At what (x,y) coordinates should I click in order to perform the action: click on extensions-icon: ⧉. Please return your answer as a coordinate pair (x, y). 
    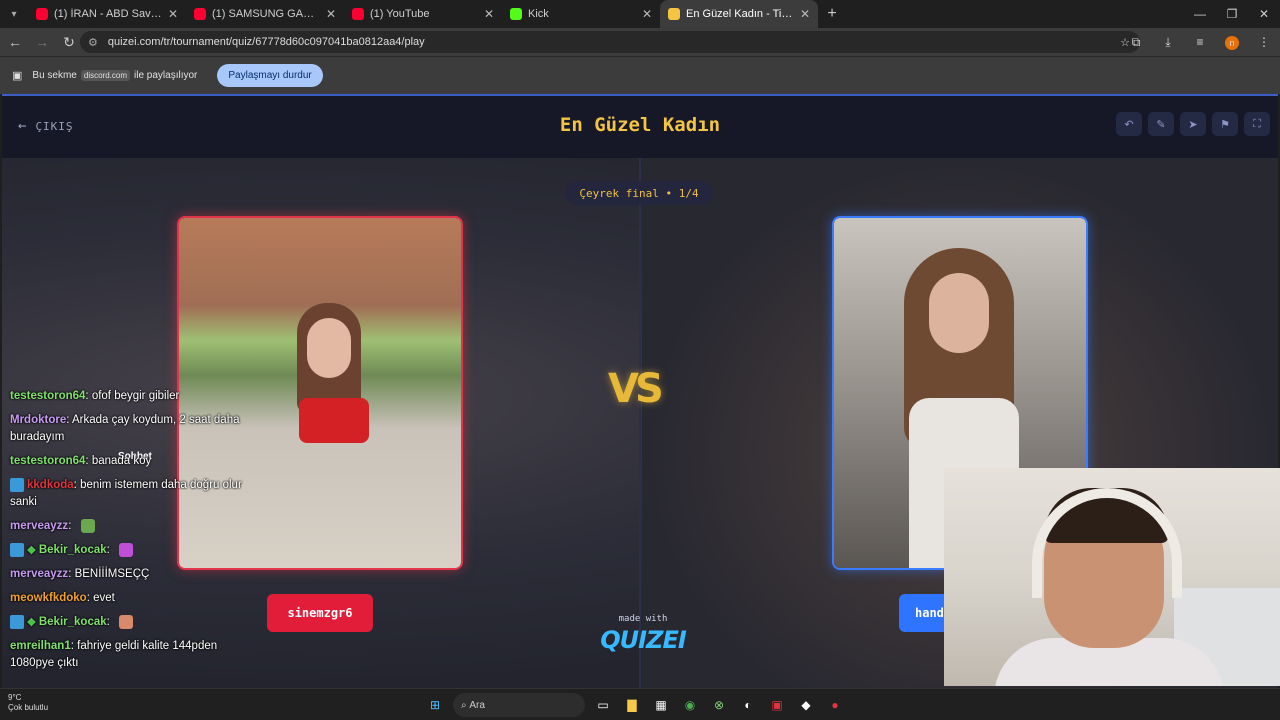
    Looking at the image, I should click on (1136, 42).